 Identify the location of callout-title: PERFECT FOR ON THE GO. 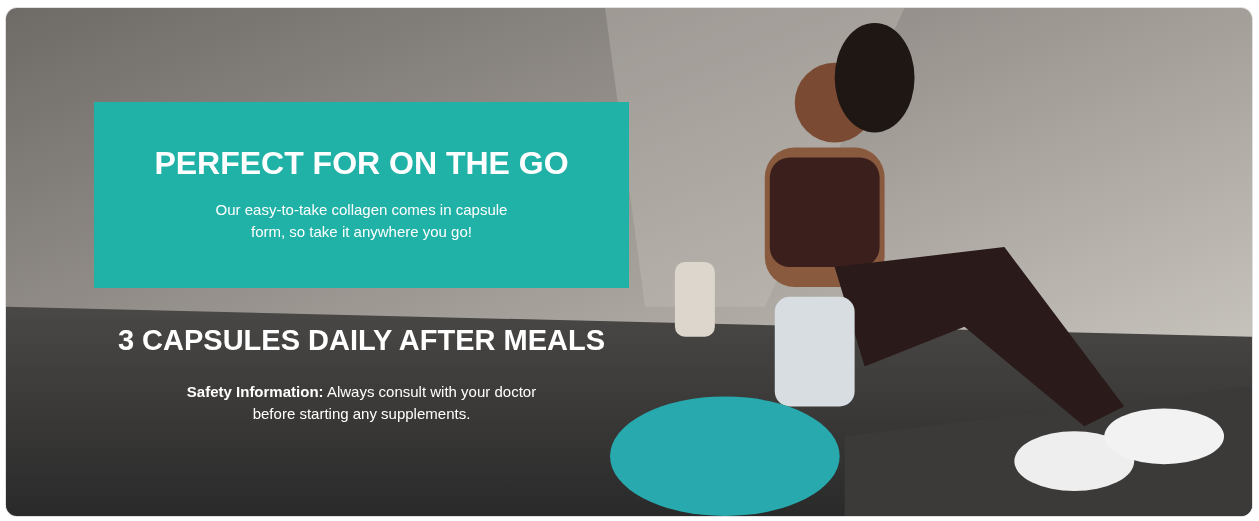
(361, 163).